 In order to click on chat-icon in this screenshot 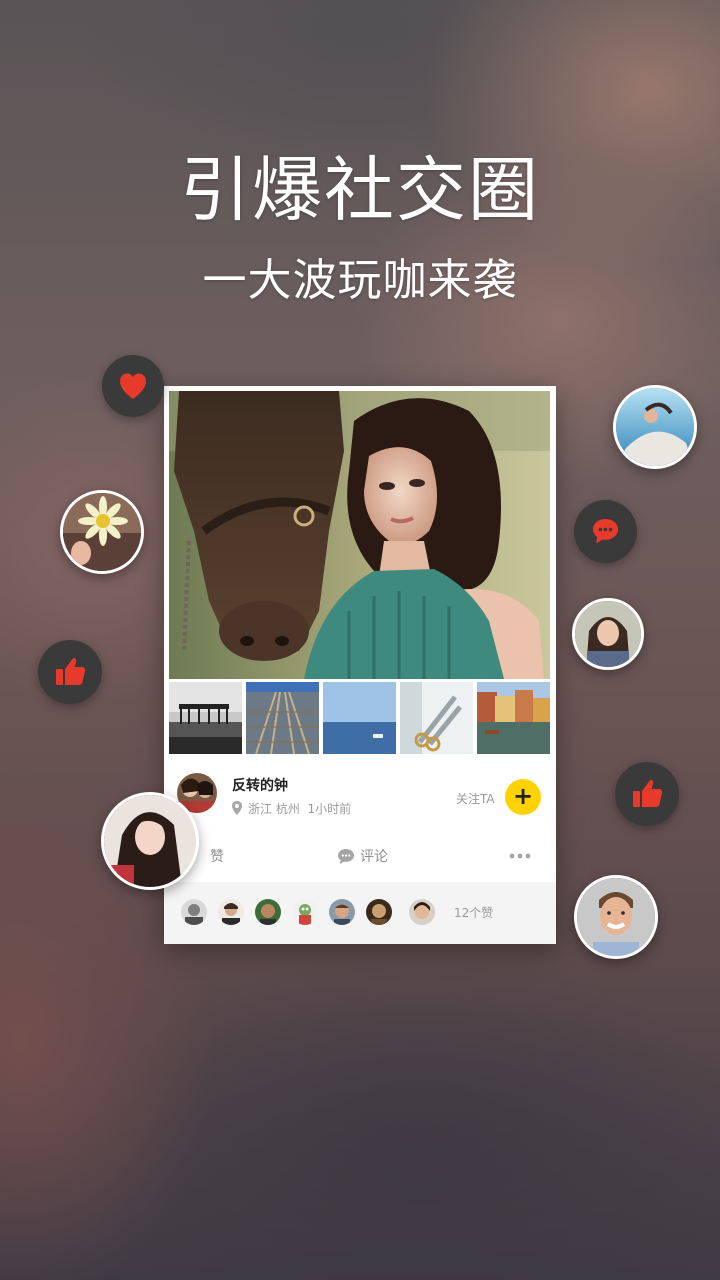, I will do `click(605, 531)`.